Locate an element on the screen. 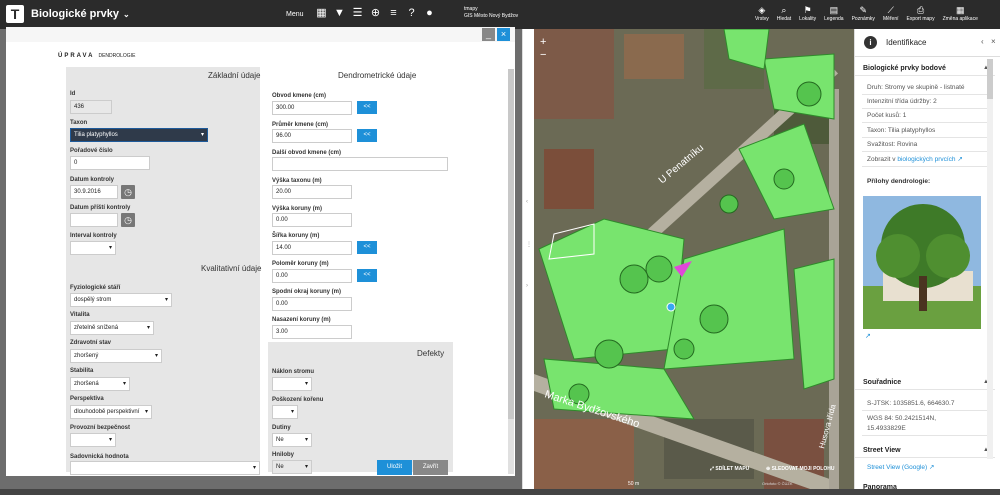 Image resolution: width=1000 pixels, height=495 pixels. dutiny-select: Ne is located at coordinates (292, 440).